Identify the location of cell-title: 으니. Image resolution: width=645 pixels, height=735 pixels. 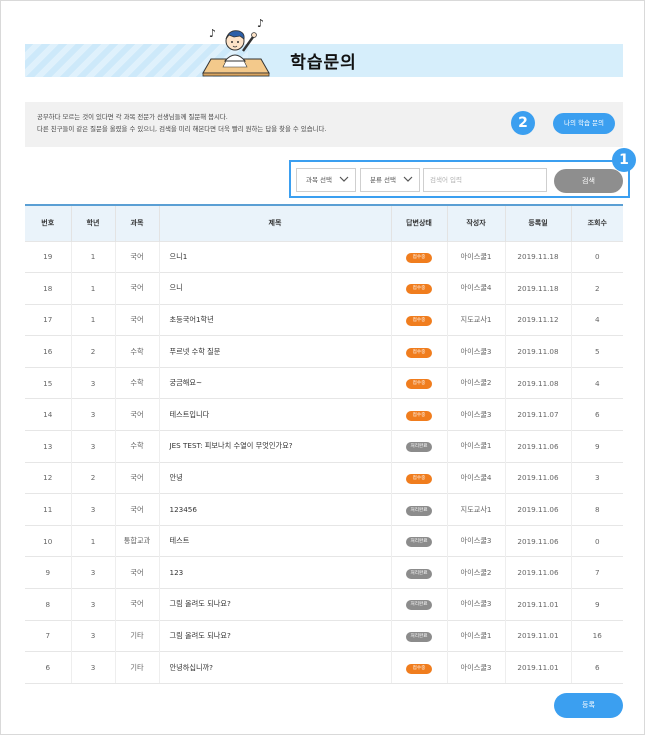
(274, 288).